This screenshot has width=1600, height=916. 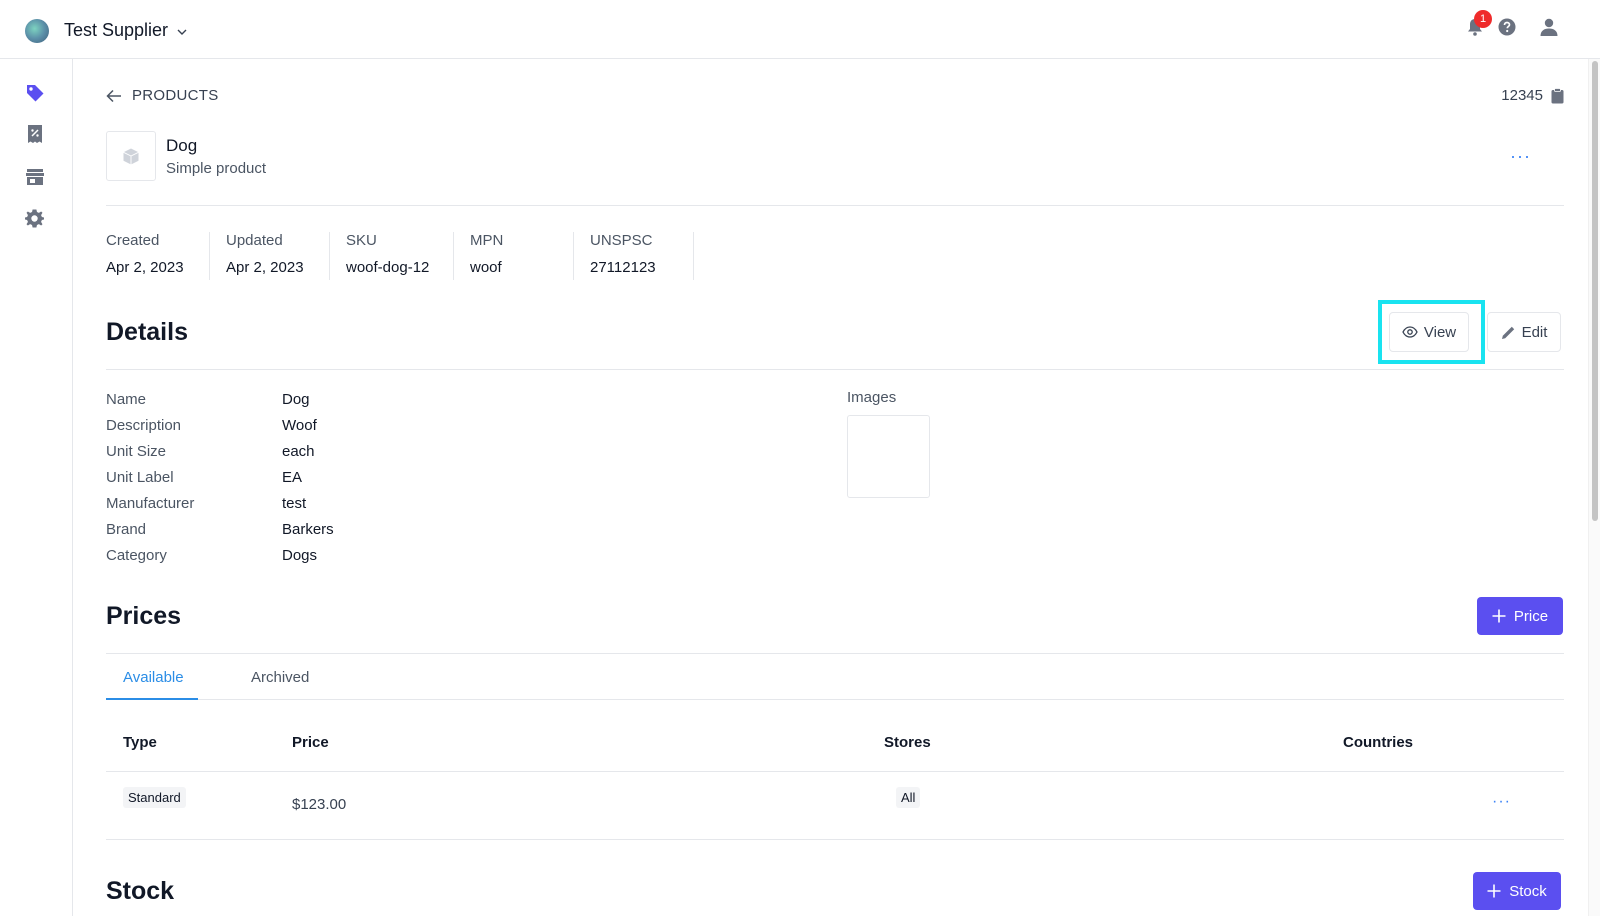 I want to click on scrollbar, so click(x=1594, y=487).